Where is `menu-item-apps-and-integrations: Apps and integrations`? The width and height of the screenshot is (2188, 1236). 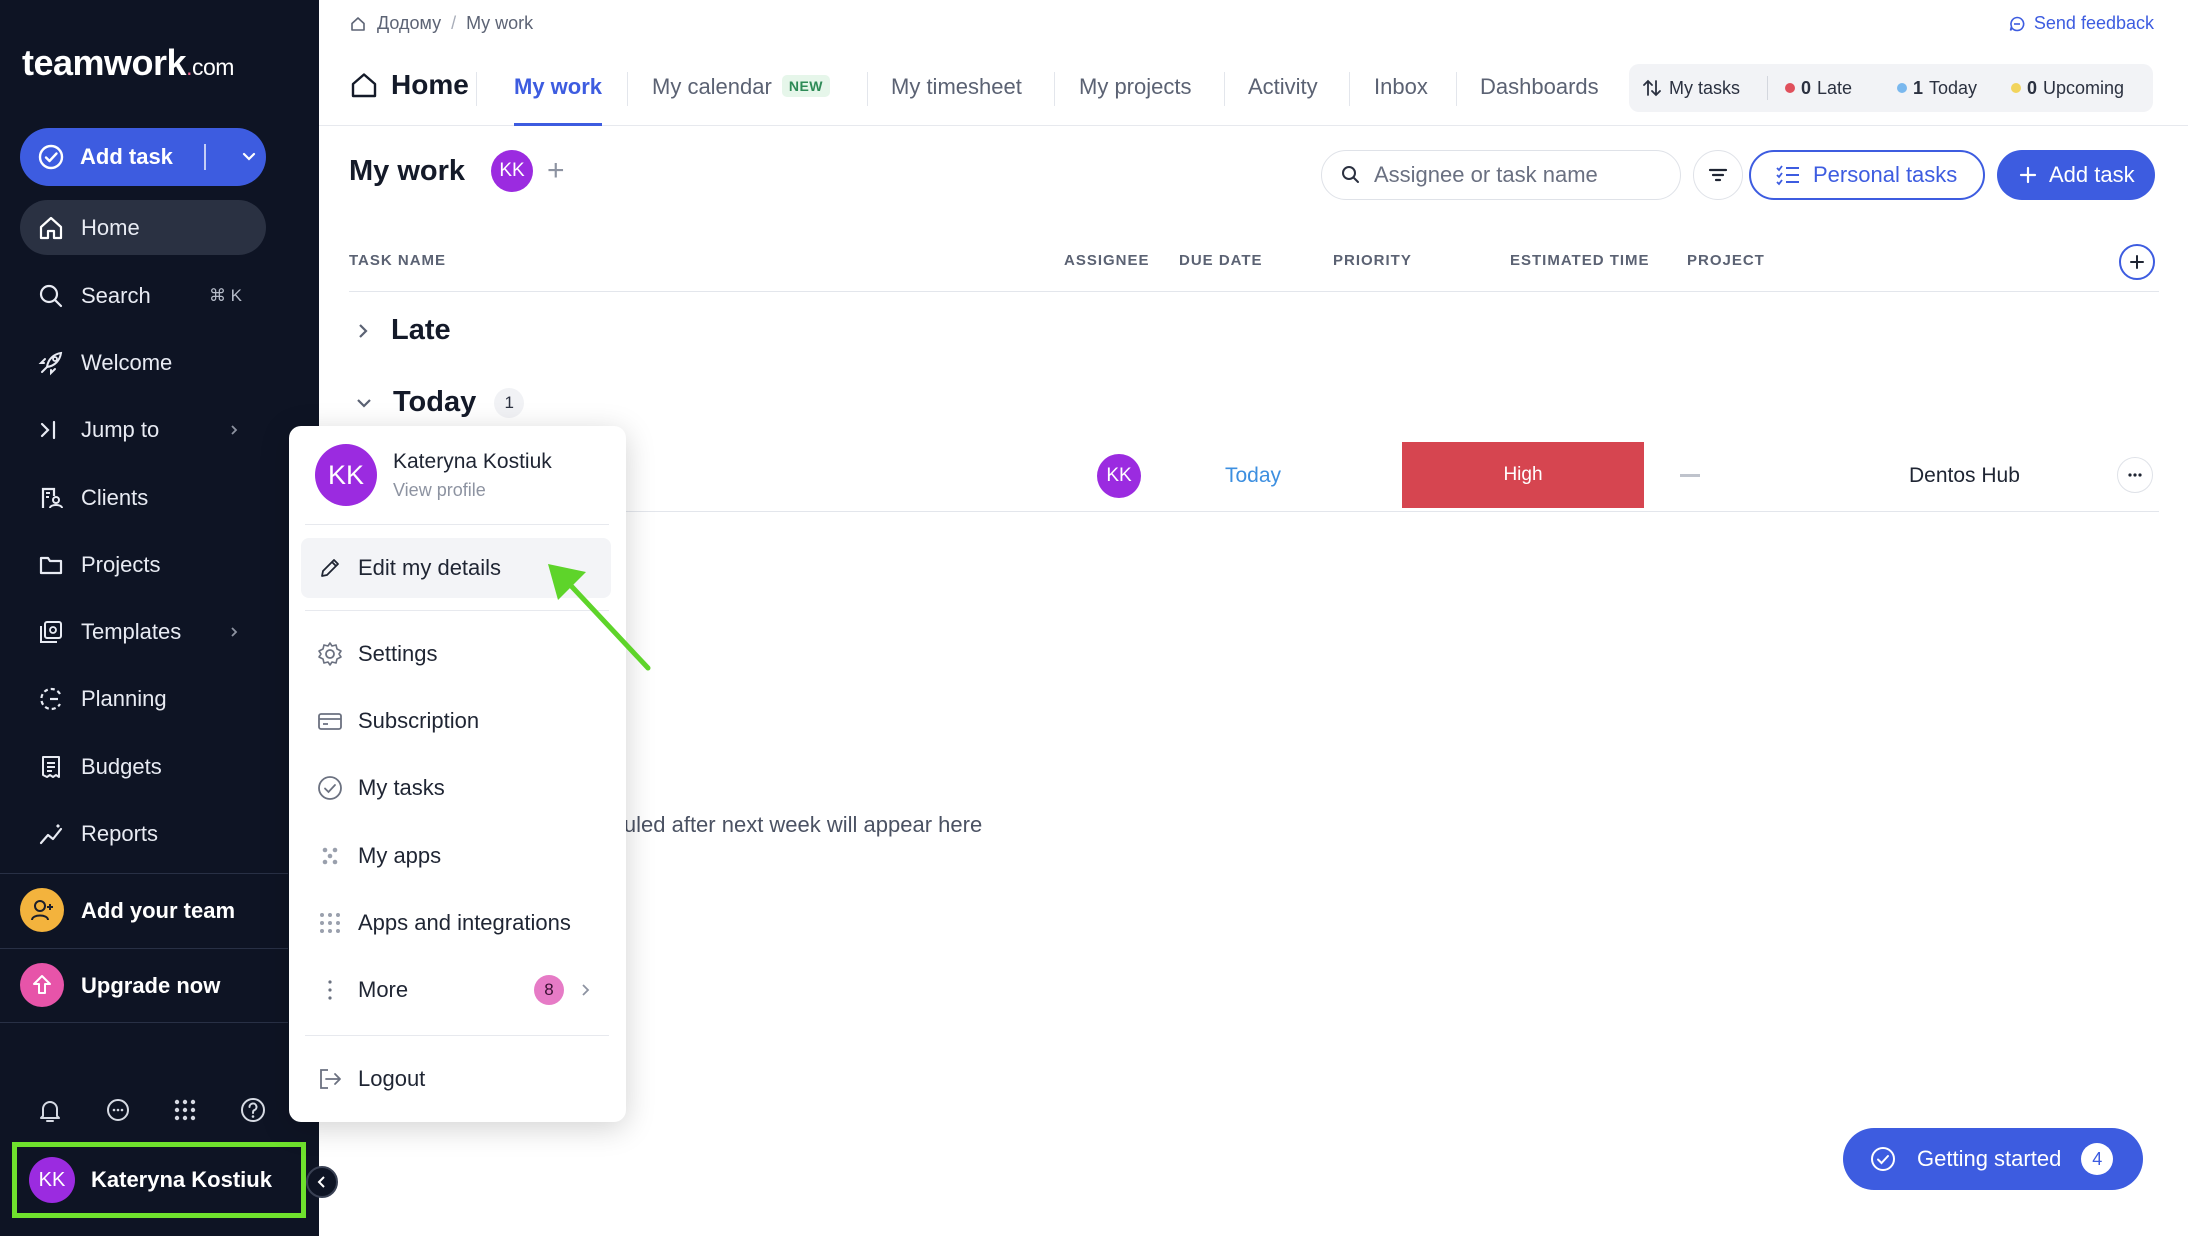 menu-item-apps-and-integrations: Apps and integrations is located at coordinates (456, 923).